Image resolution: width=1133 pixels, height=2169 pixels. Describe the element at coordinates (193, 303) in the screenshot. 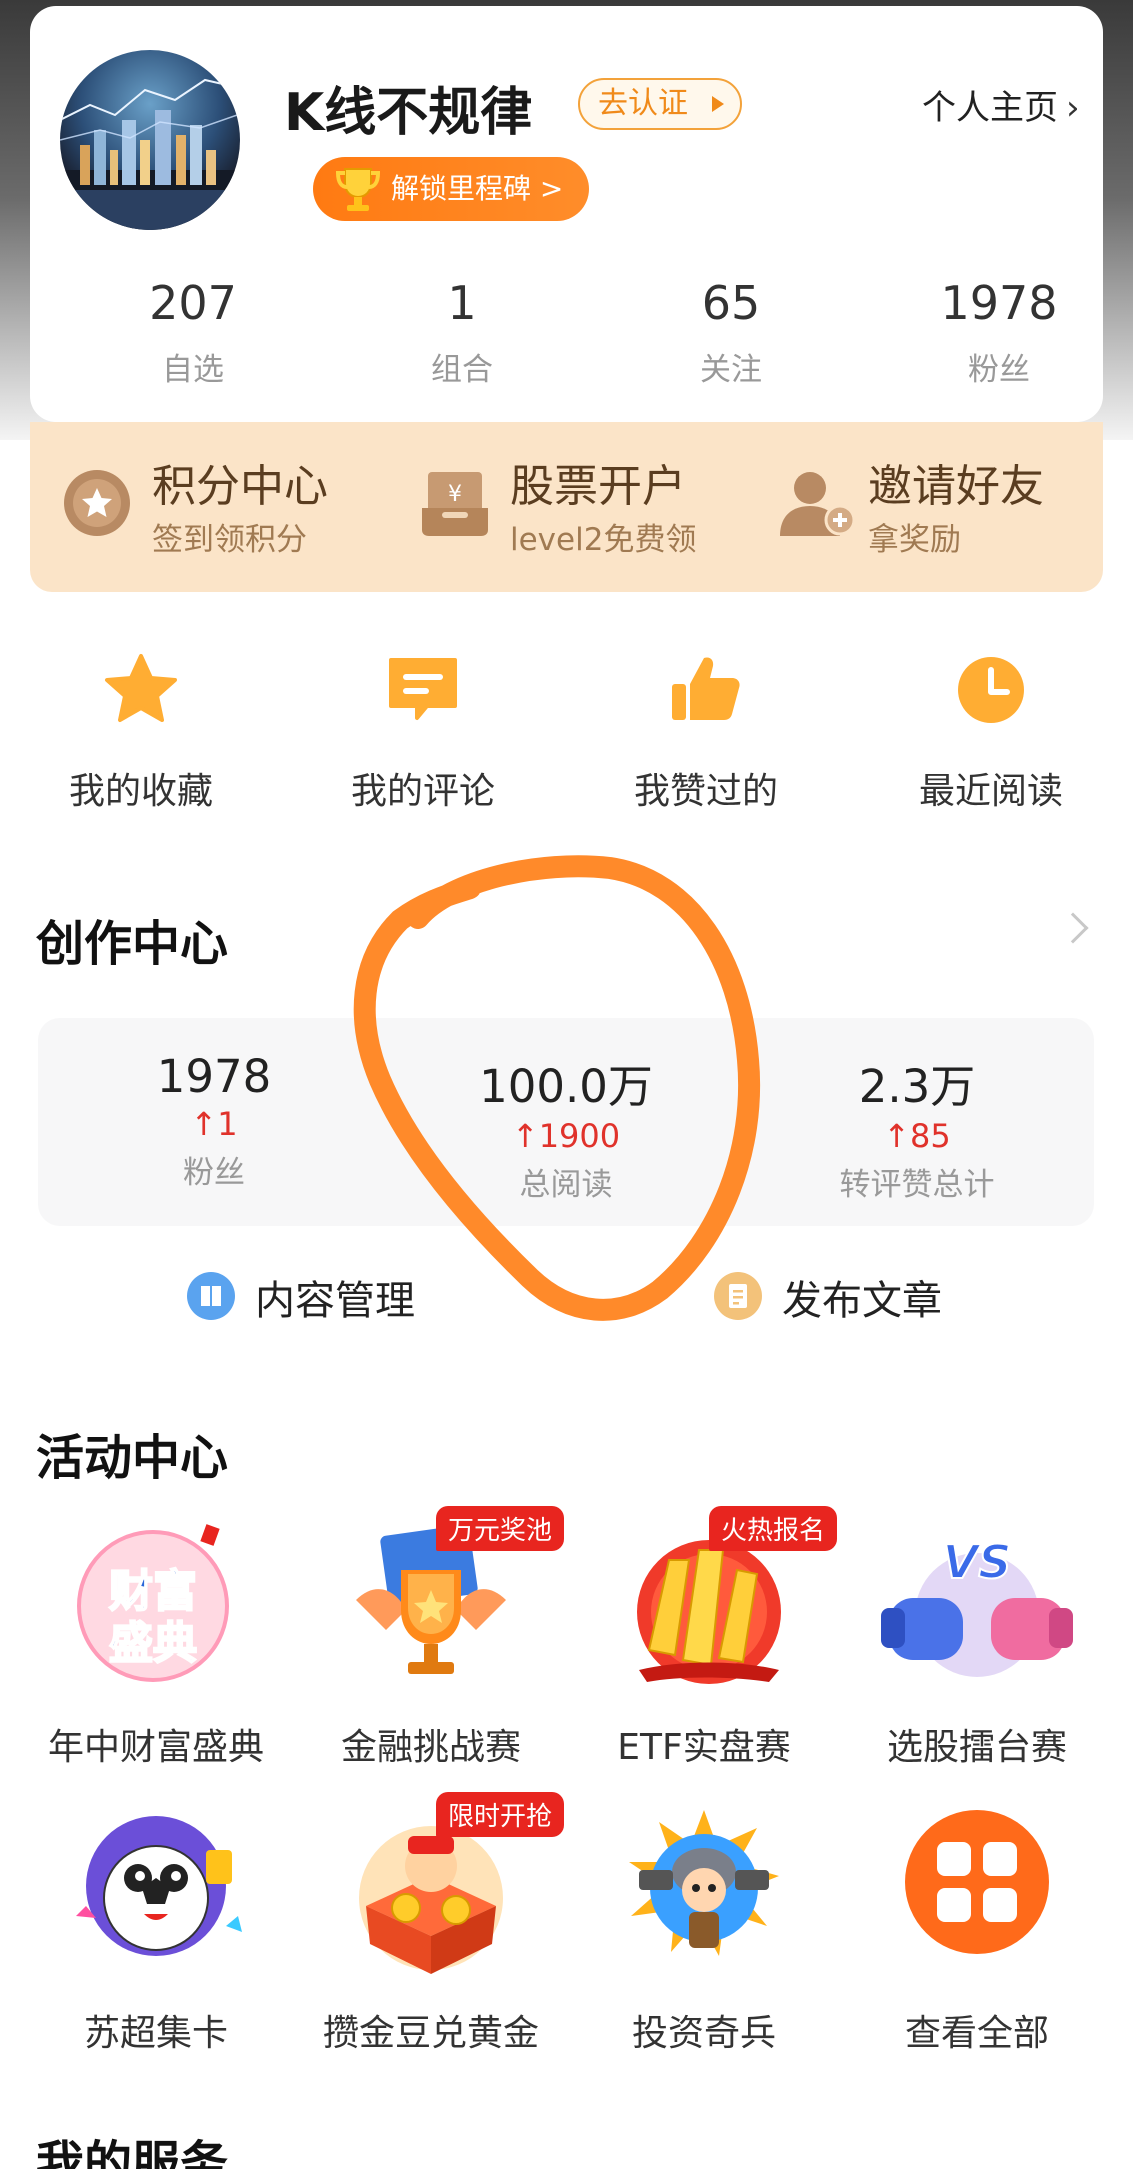

I see `stat-value: 207` at that location.